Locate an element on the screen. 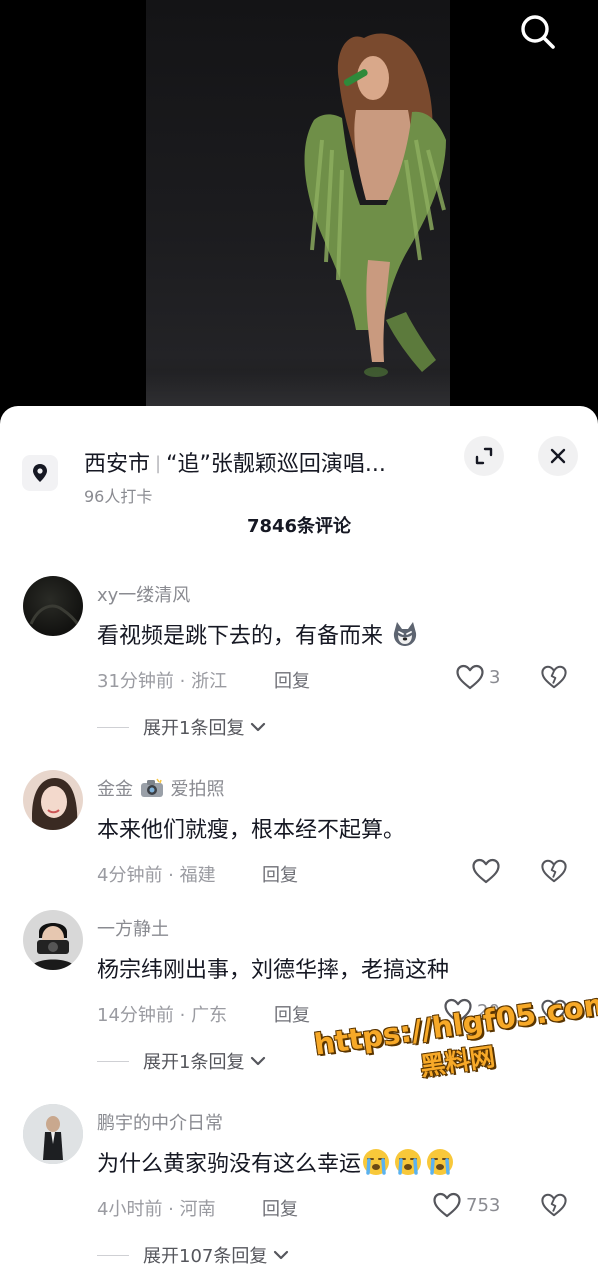 This screenshot has height=1280, width=598. comment-time-location: 31分钟前 · 浙江 is located at coordinates (162, 681).